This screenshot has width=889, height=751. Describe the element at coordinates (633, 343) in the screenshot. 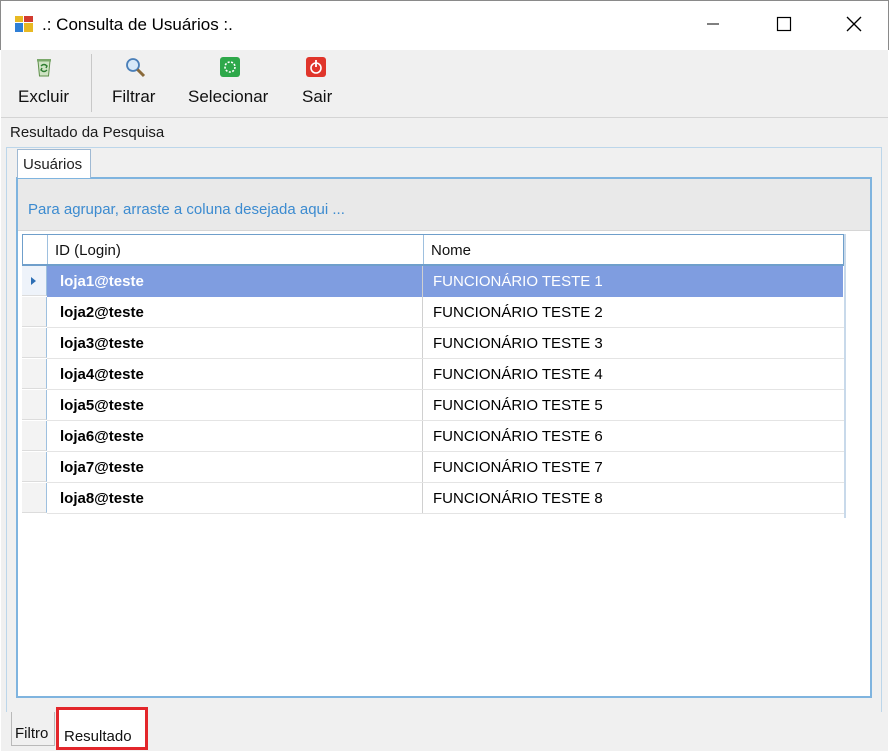

I see `cell-nome: FUNCIONÁRIO TESTE 3` at that location.